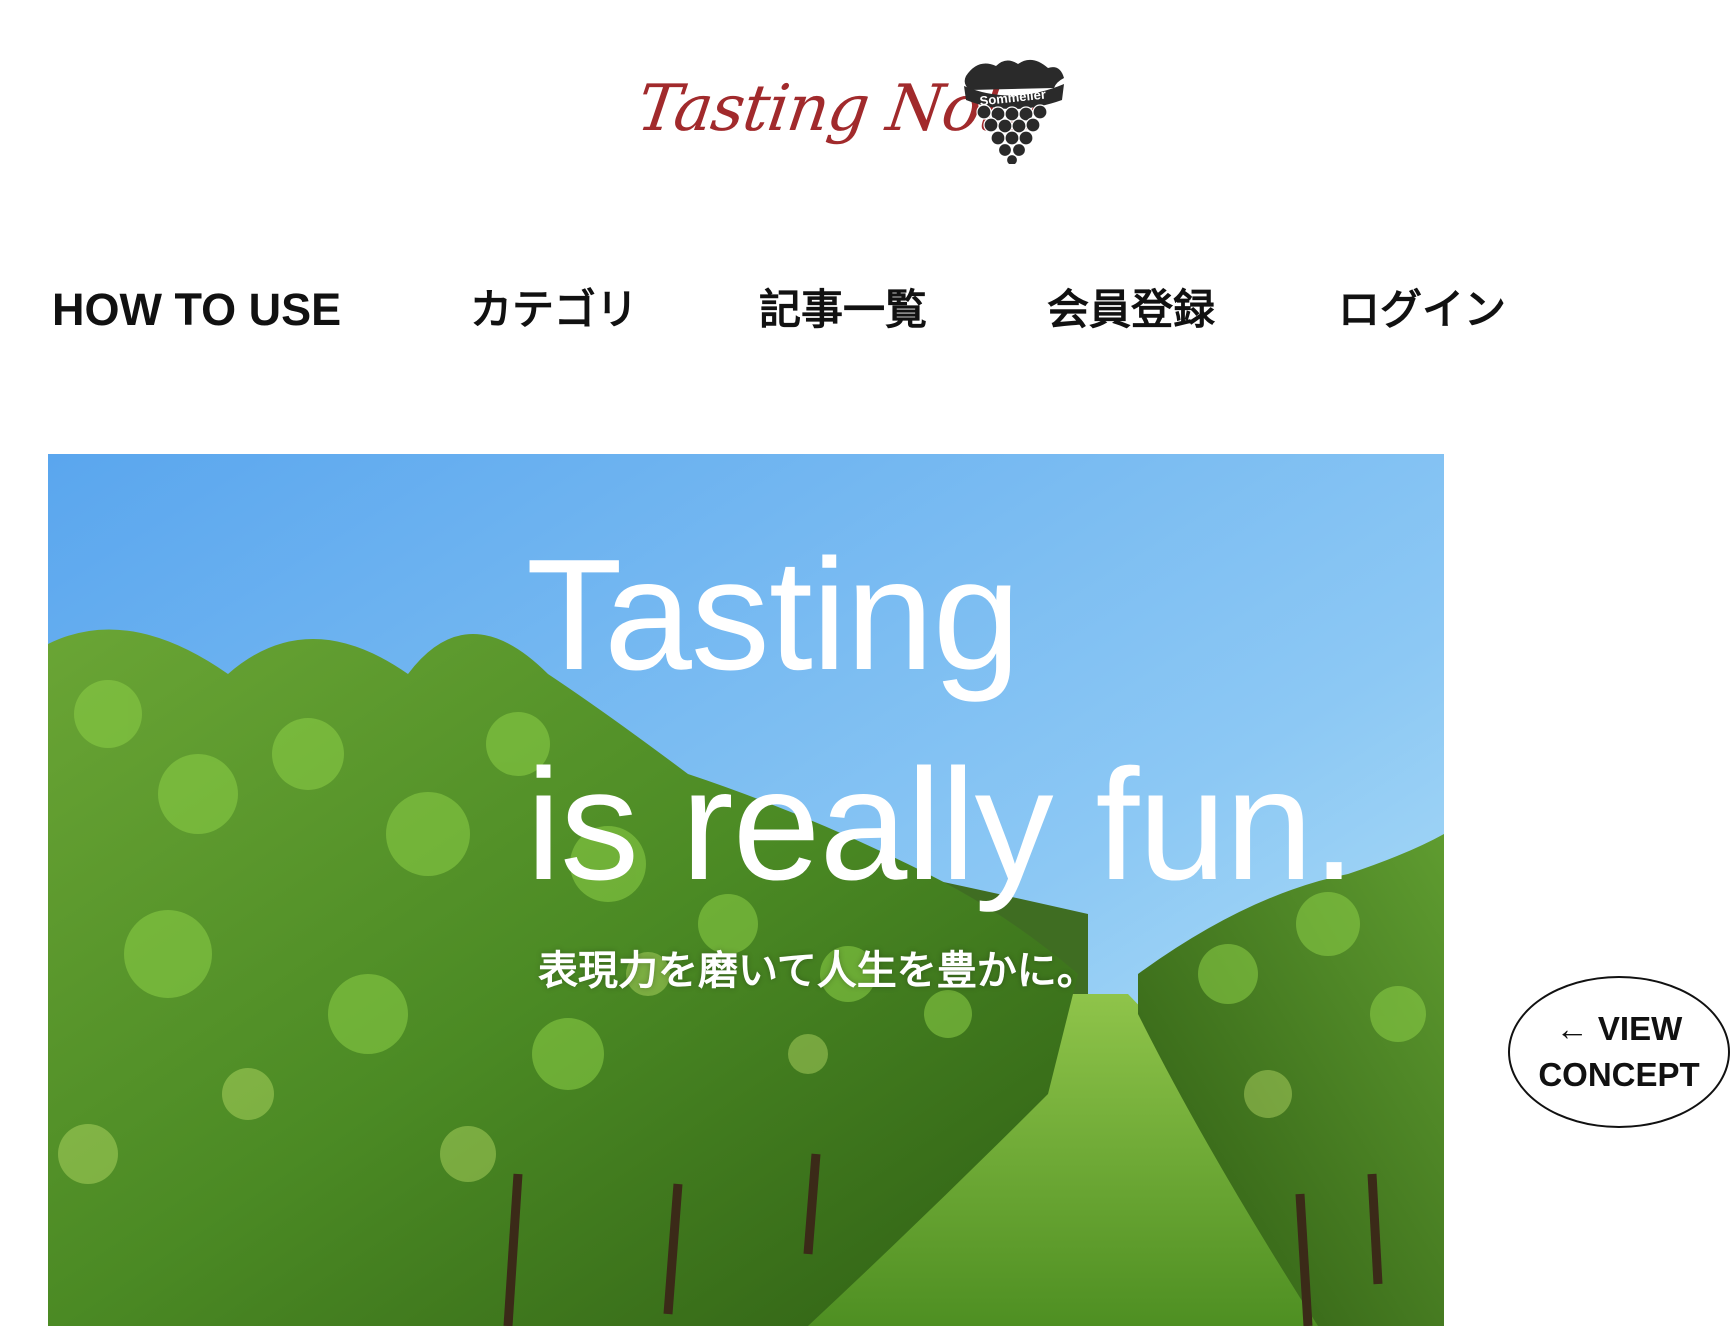 This screenshot has height=1326, width=1732. I want to click on nav-login: ログイン, so click(1422, 310).